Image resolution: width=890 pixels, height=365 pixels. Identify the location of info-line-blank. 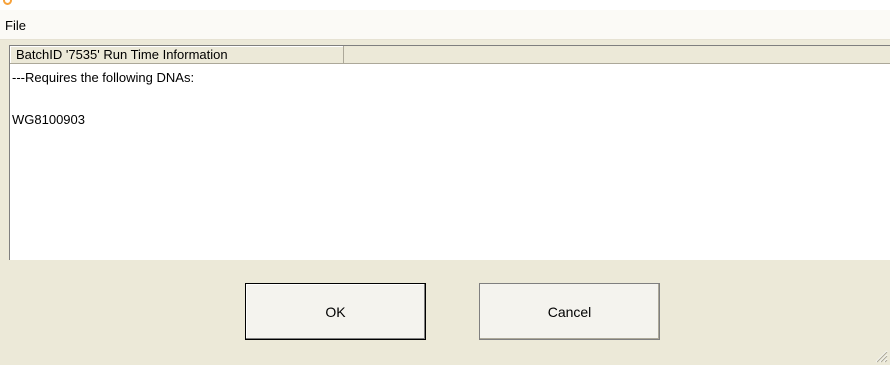
(451, 98).